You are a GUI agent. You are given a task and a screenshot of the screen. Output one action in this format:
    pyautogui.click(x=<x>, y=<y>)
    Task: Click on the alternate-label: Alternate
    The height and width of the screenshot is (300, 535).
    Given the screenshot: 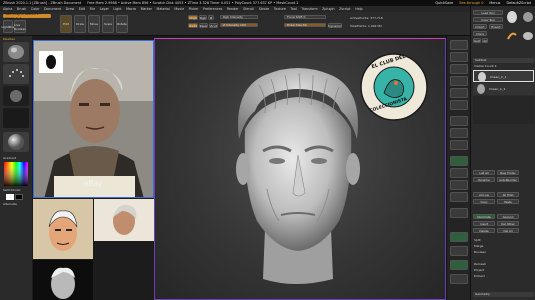 What is the action you would take?
    pyautogui.click(x=10, y=204)
    